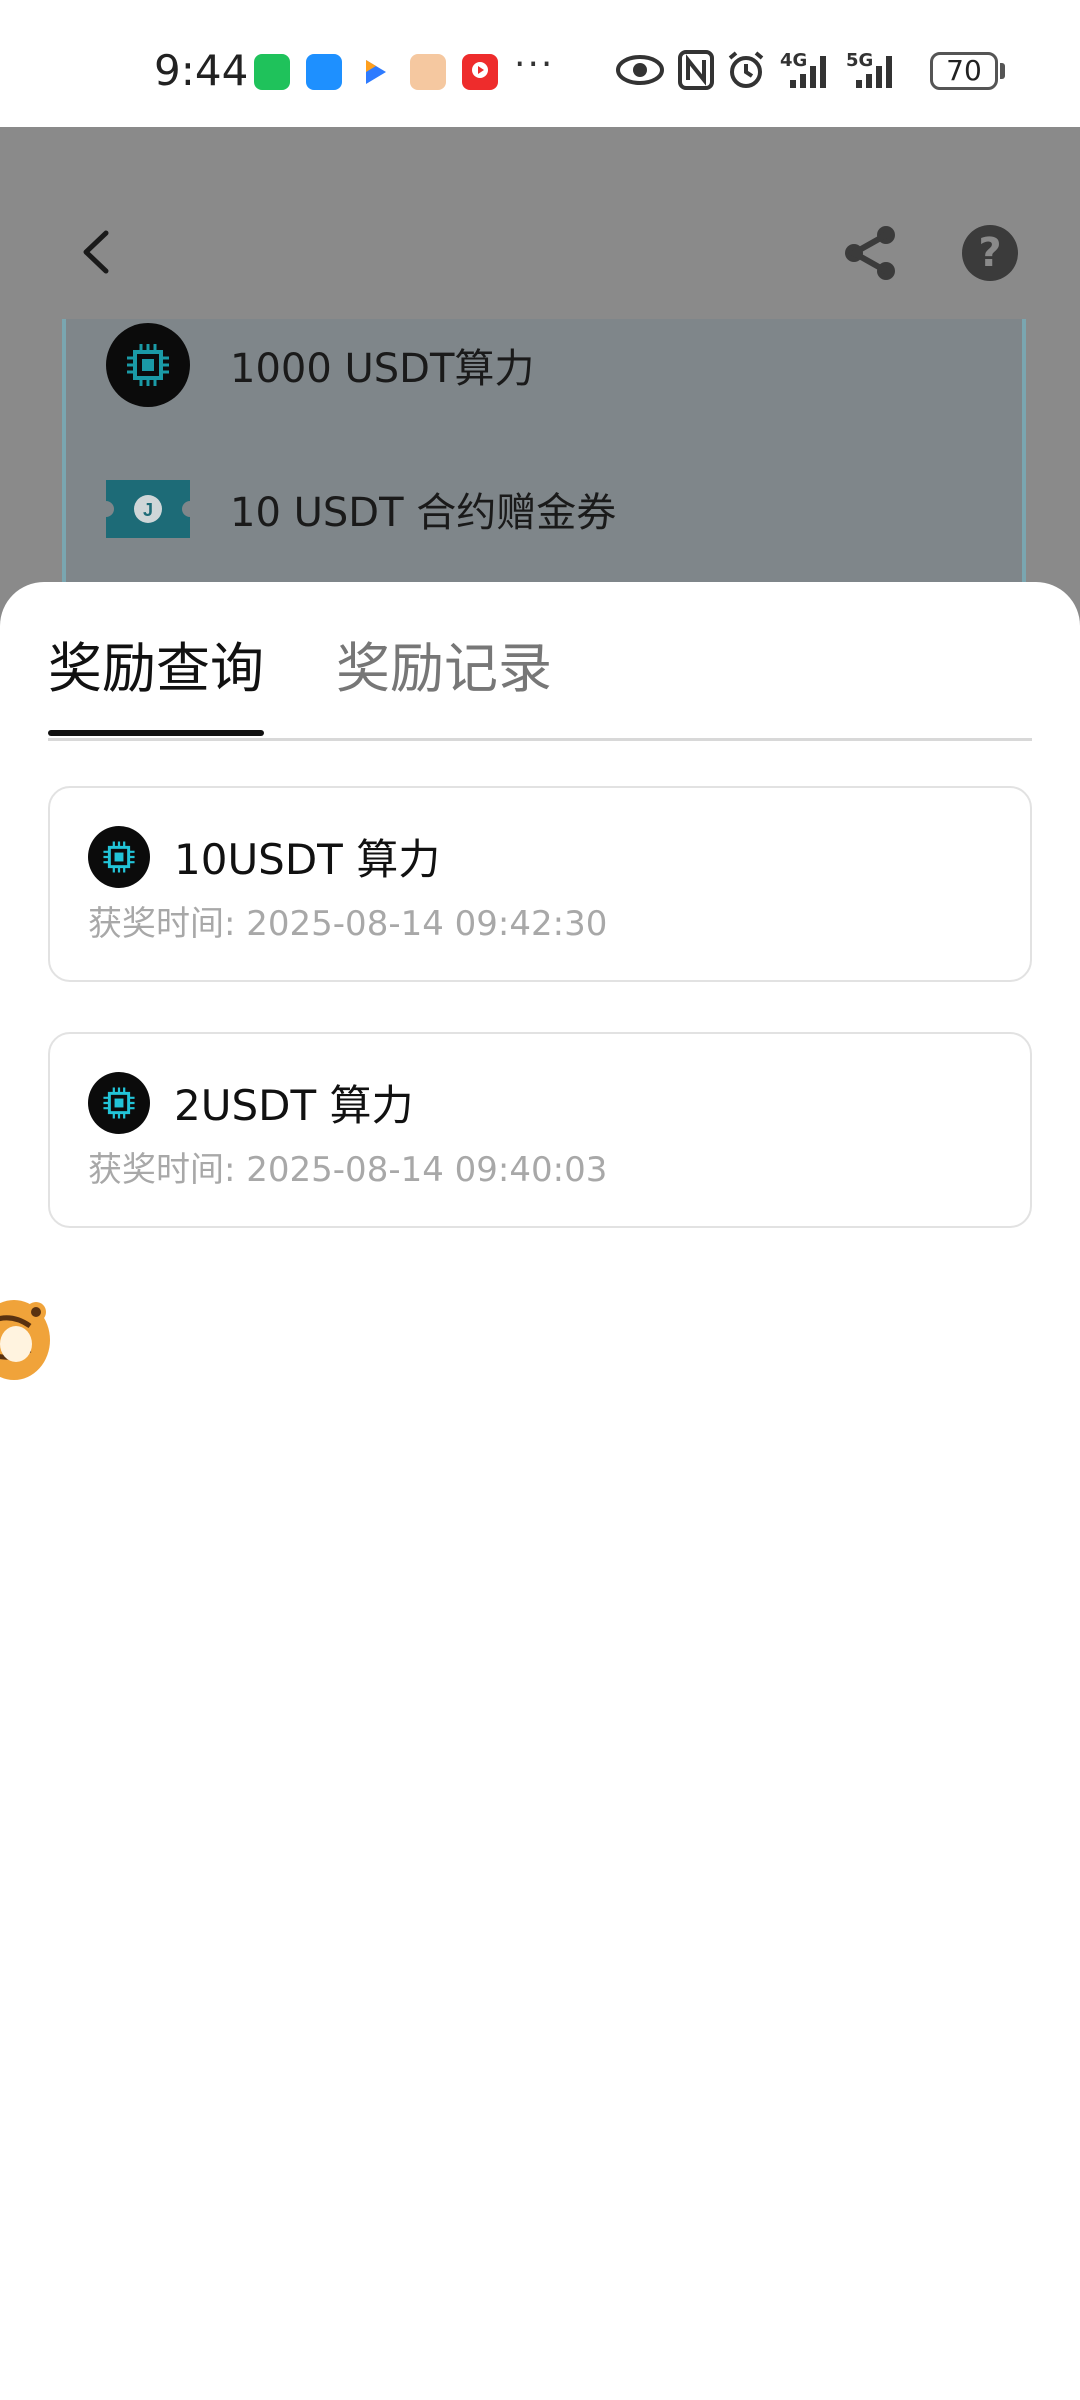 This screenshot has width=1080, height=2400. Describe the element at coordinates (444, 663) in the screenshot. I see `tab-reward-history: 奖励记录` at that location.